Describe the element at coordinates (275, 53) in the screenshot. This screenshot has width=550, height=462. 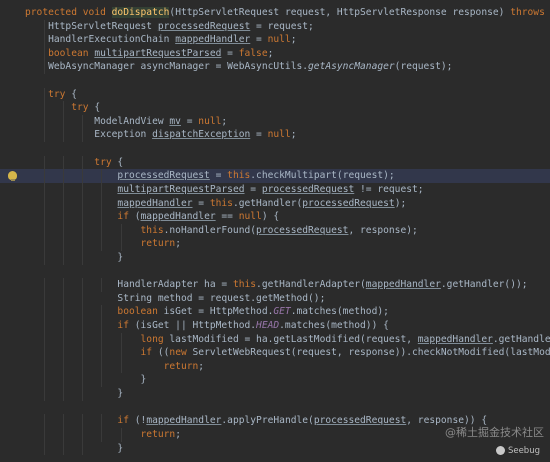
I see `code-line: boolean multipartRequestParsed = false;` at that location.